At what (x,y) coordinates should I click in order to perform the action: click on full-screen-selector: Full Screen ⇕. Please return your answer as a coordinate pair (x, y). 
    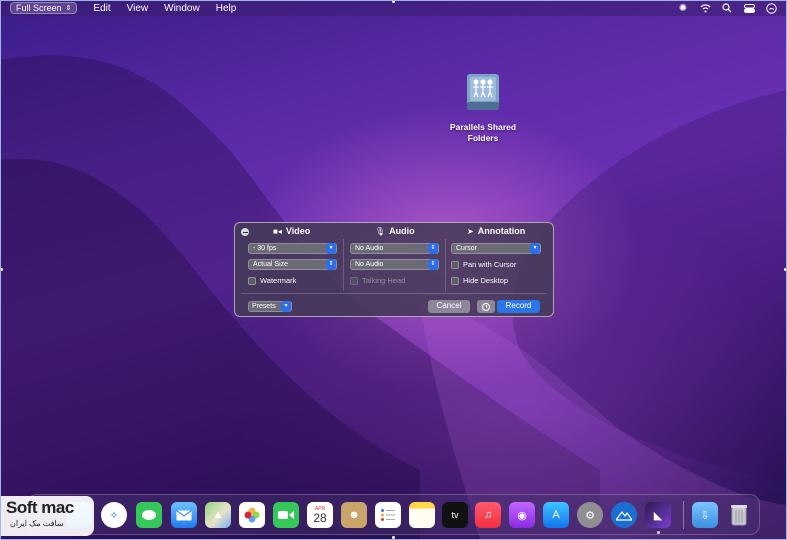
    Looking at the image, I should click on (44, 8).